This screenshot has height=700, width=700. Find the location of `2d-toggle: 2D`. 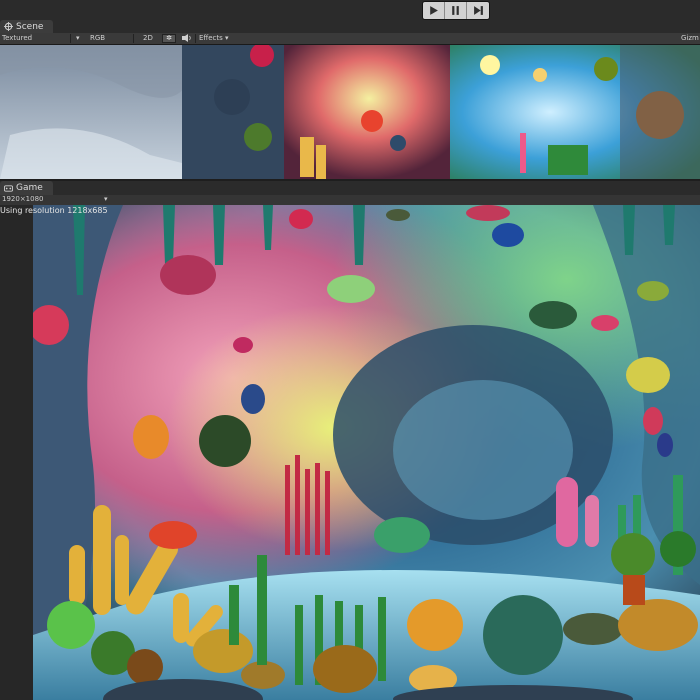

2d-toggle: 2D is located at coordinates (148, 38).